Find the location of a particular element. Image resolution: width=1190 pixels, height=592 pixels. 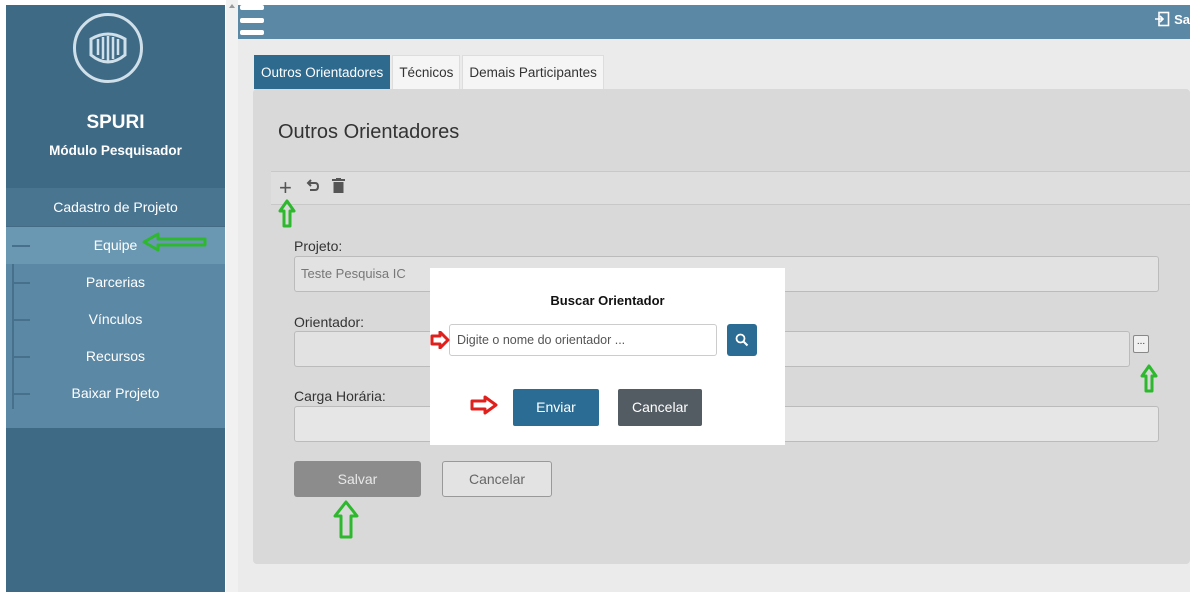

tab-outros-orientadores: Outros Orientadores is located at coordinates (322, 72).